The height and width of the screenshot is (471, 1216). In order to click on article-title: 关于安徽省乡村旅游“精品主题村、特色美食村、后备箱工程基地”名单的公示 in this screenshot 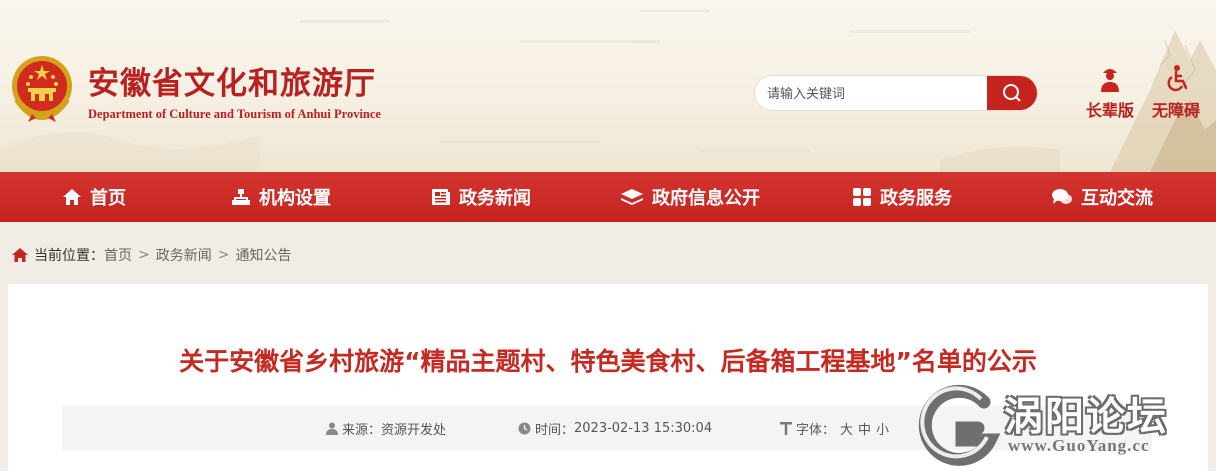, I will do `click(608, 361)`.